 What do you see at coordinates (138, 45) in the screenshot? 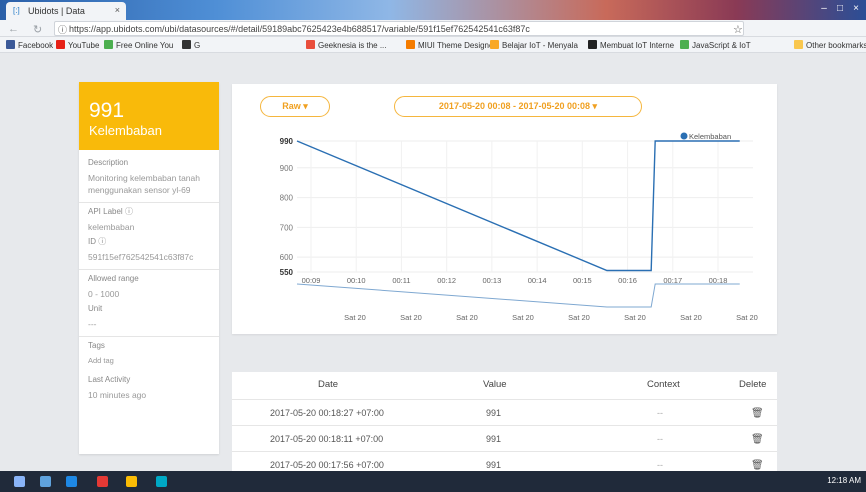
I see `bookmark-free-online: Free Online You` at bounding box center [138, 45].